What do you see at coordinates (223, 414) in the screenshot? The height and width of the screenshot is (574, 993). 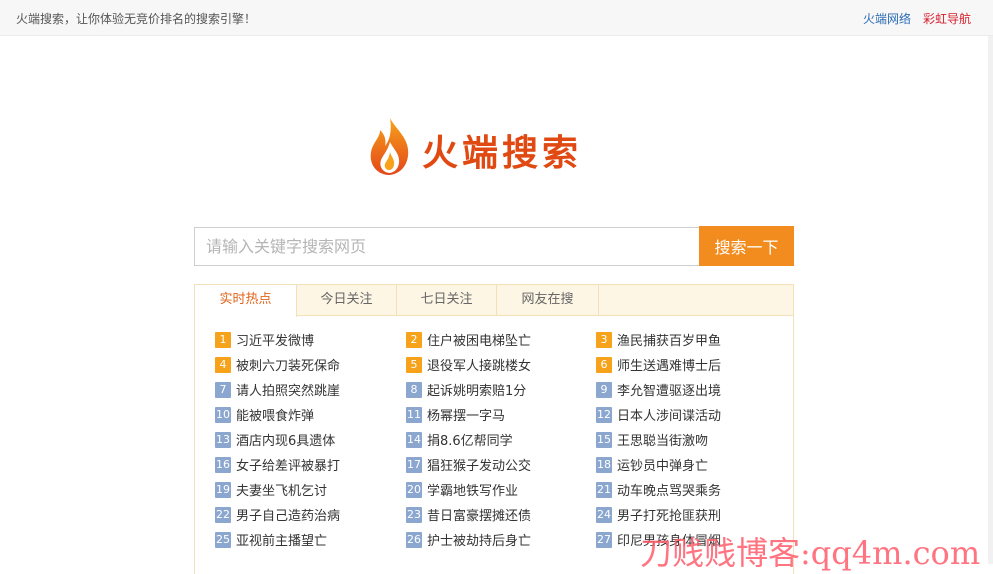 I see `rank-badge: 10` at bounding box center [223, 414].